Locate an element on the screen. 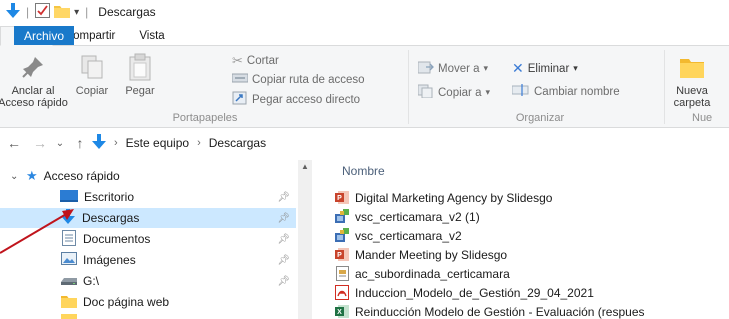 This screenshot has height=319, width=729. copy-icon is located at coordinates (92, 67).